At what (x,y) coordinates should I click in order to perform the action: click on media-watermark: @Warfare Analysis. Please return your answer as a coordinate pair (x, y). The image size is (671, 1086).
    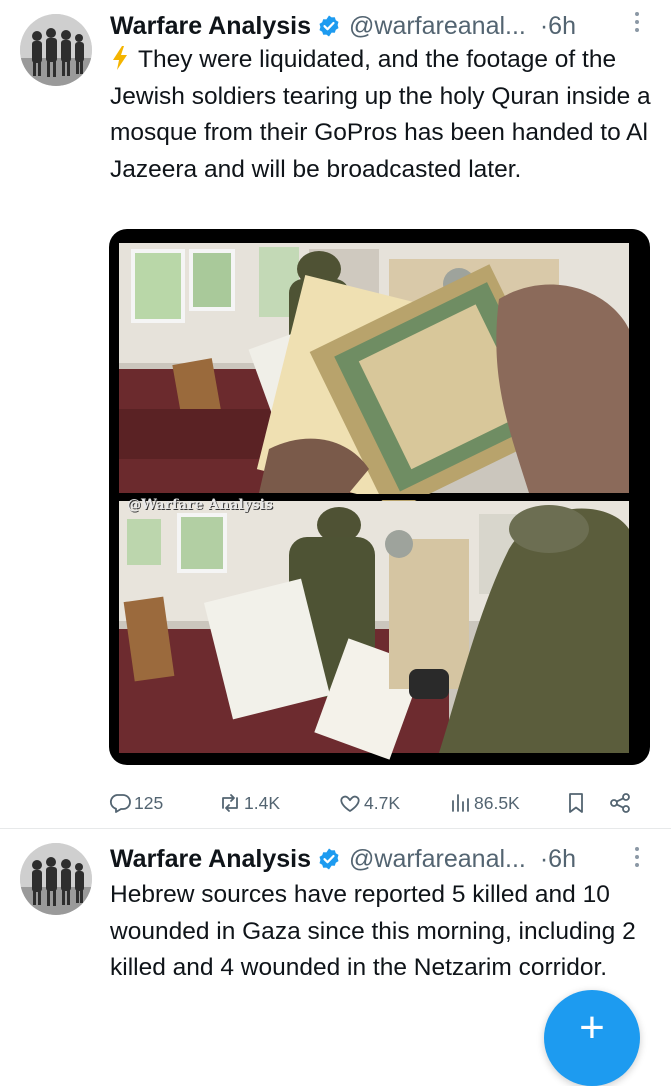
    Looking at the image, I should click on (200, 505).